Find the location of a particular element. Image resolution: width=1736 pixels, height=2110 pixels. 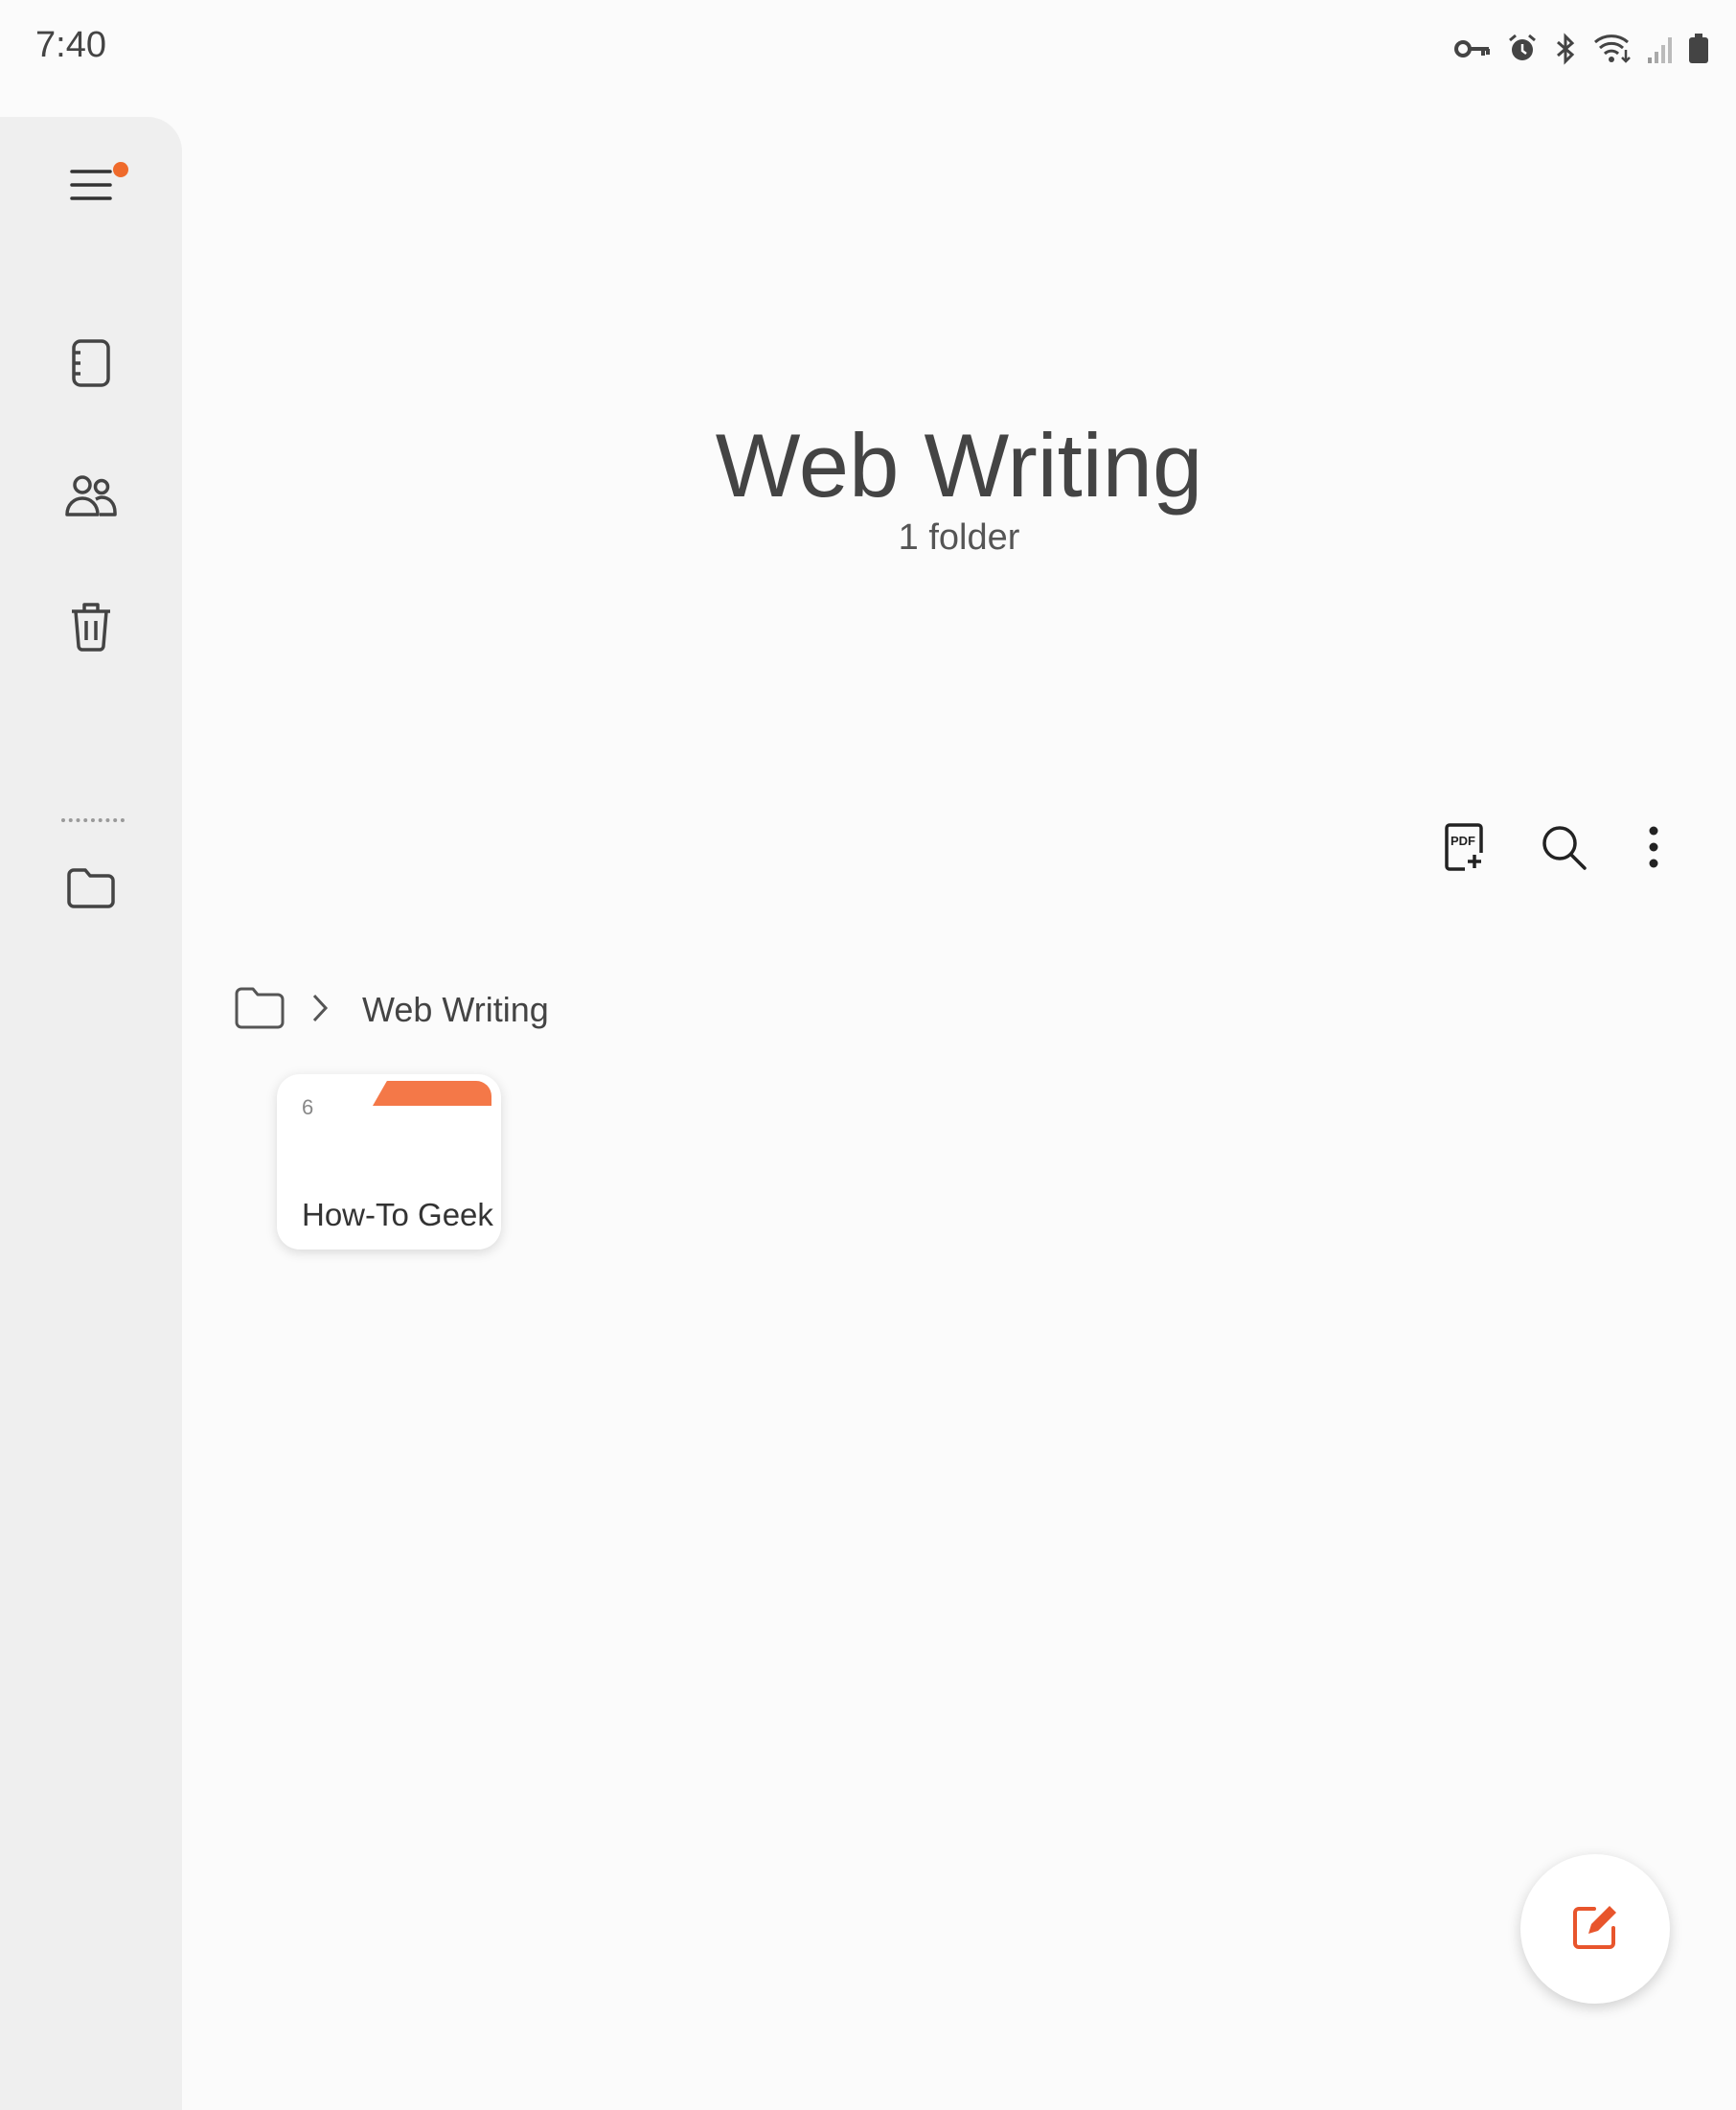

vpn-key-icon is located at coordinates (1474, 49).